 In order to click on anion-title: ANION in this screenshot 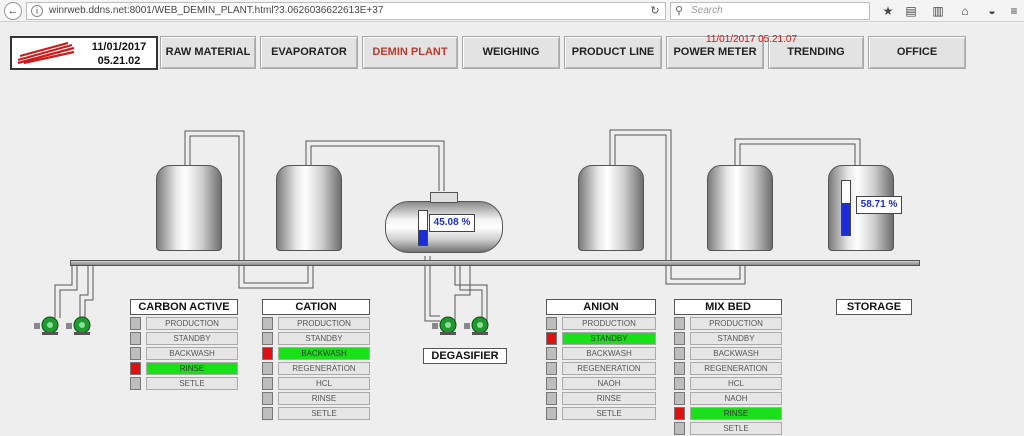, I will do `click(601, 307)`.